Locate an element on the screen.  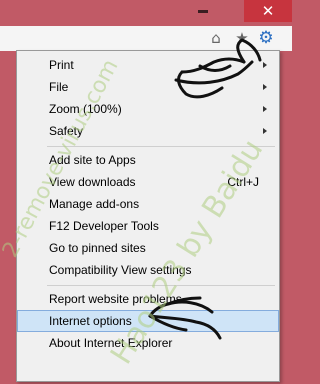
menu-item-label: Zoom (100%) is located at coordinates (85, 109).